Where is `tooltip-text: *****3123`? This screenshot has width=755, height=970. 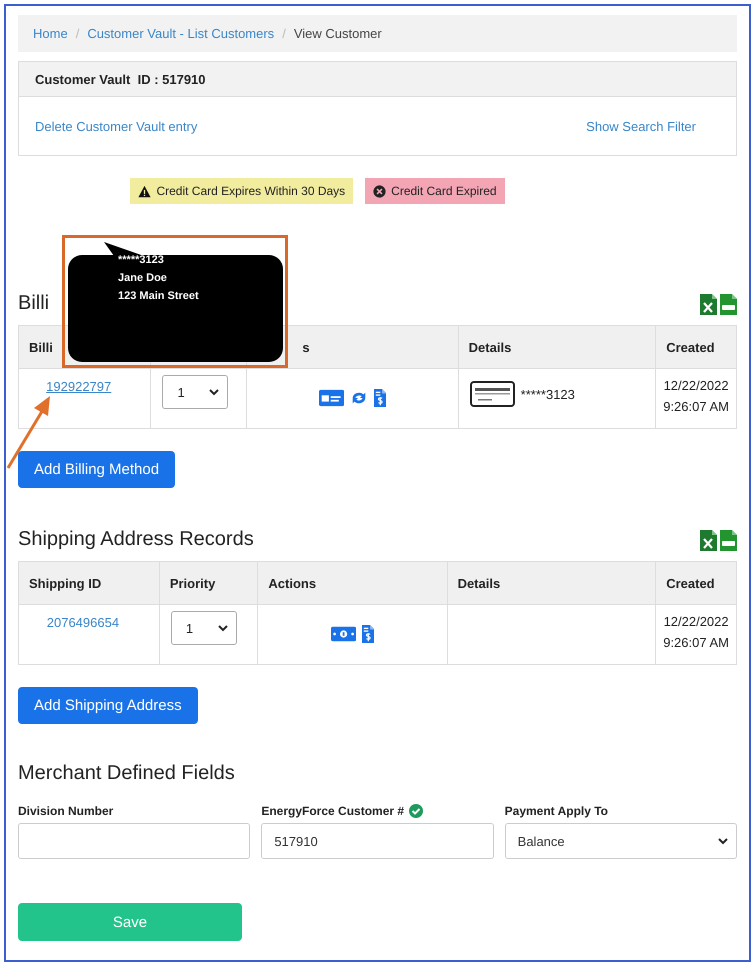 tooltip-text: *****3123 is located at coordinates (141, 260).